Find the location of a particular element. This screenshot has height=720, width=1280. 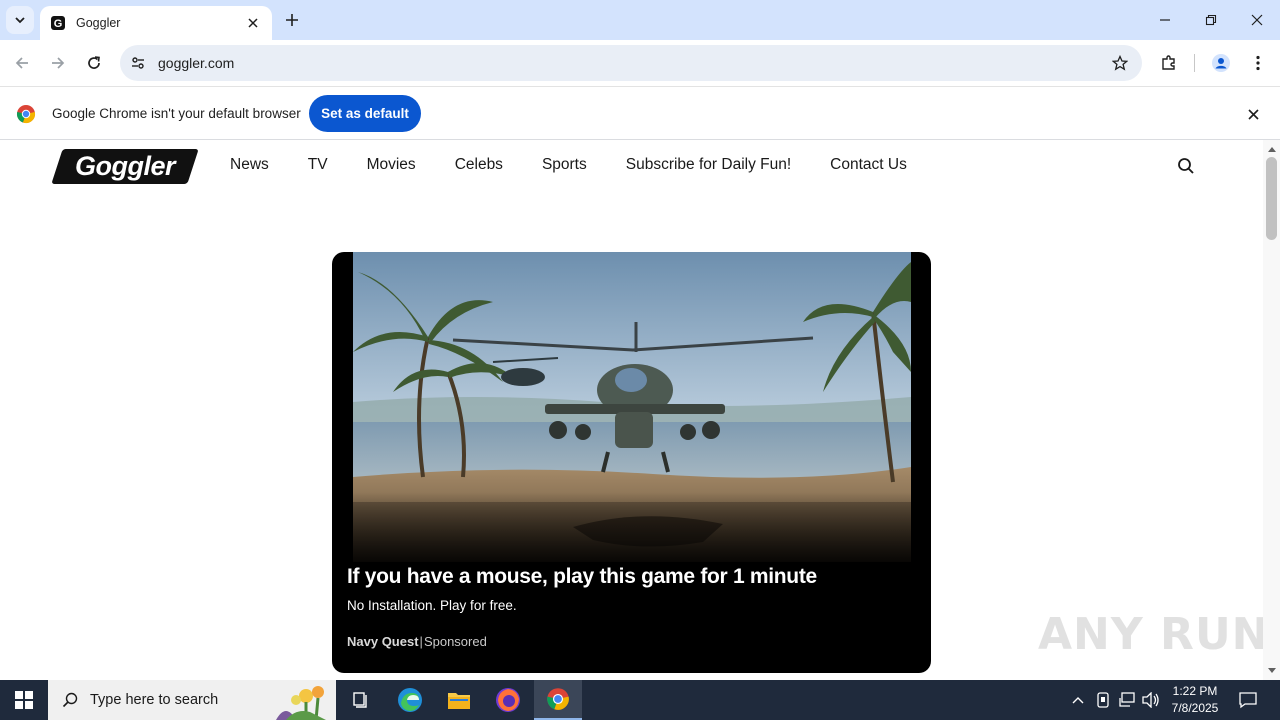

tray-volume-button is located at coordinates (1151, 700).